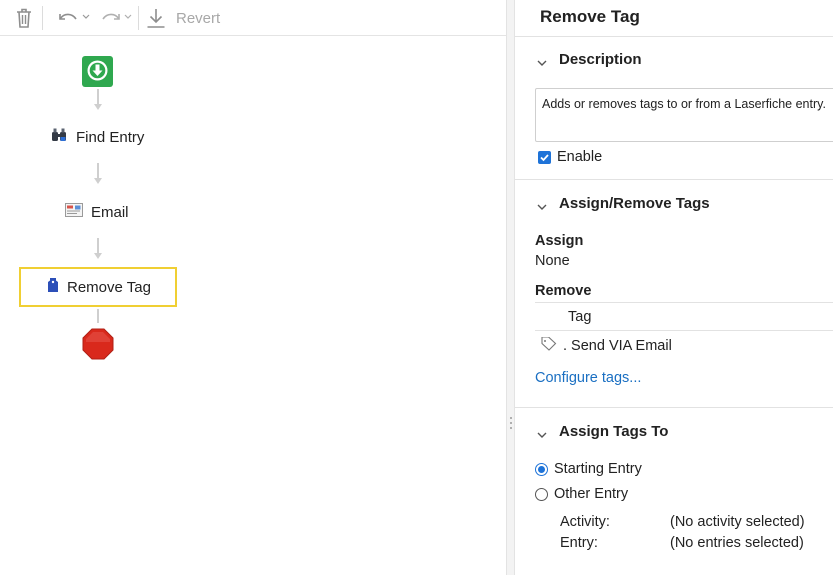 The width and height of the screenshot is (833, 575). I want to click on tag-name: . Send VIA Email, so click(617, 345).